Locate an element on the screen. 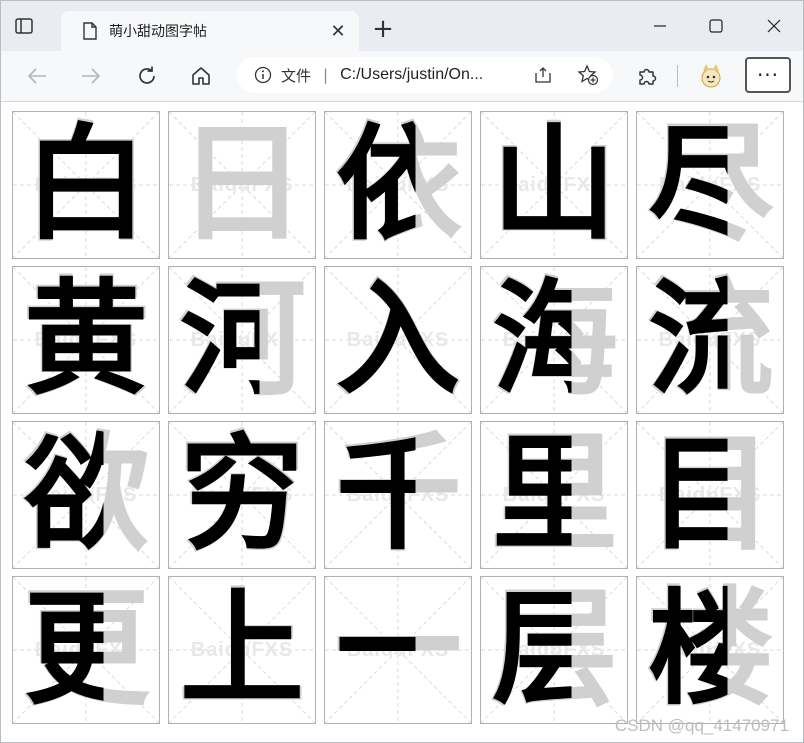 This screenshot has width=804, height=743. refresh-icon is located at coordinates (147, 75).